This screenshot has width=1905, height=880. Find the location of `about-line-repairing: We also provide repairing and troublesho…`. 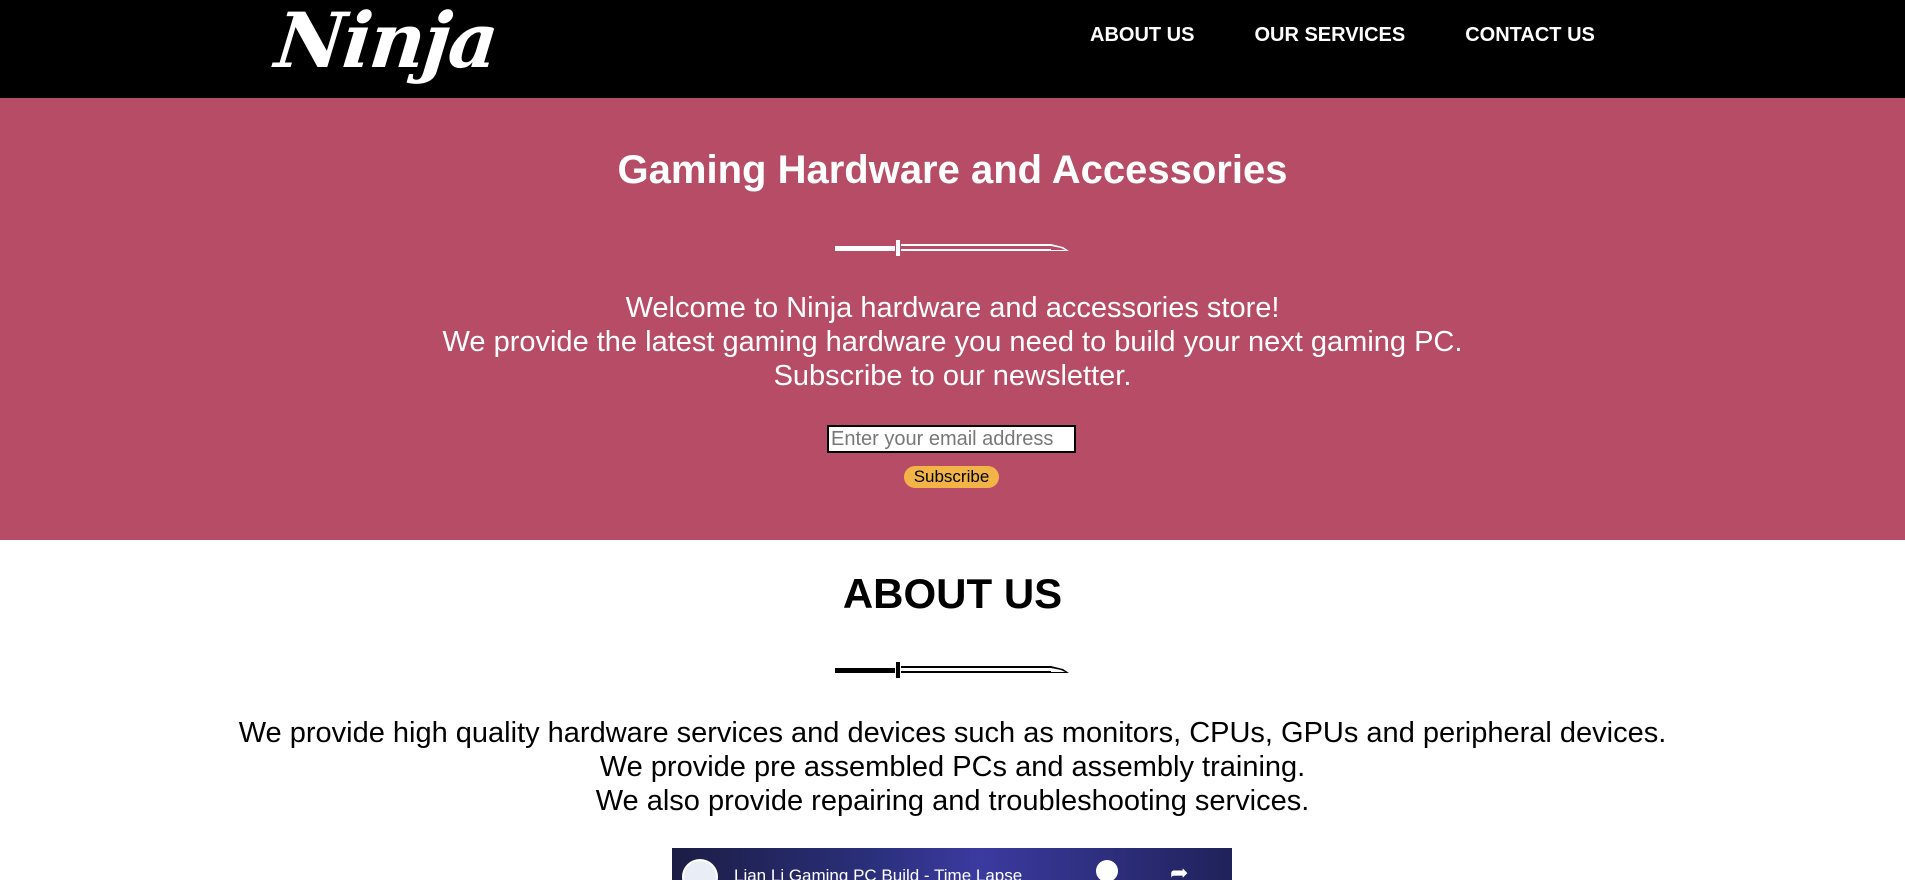

about-line-repairing: We also provide repairing and troublesho… is located at coordinates (952, 801).